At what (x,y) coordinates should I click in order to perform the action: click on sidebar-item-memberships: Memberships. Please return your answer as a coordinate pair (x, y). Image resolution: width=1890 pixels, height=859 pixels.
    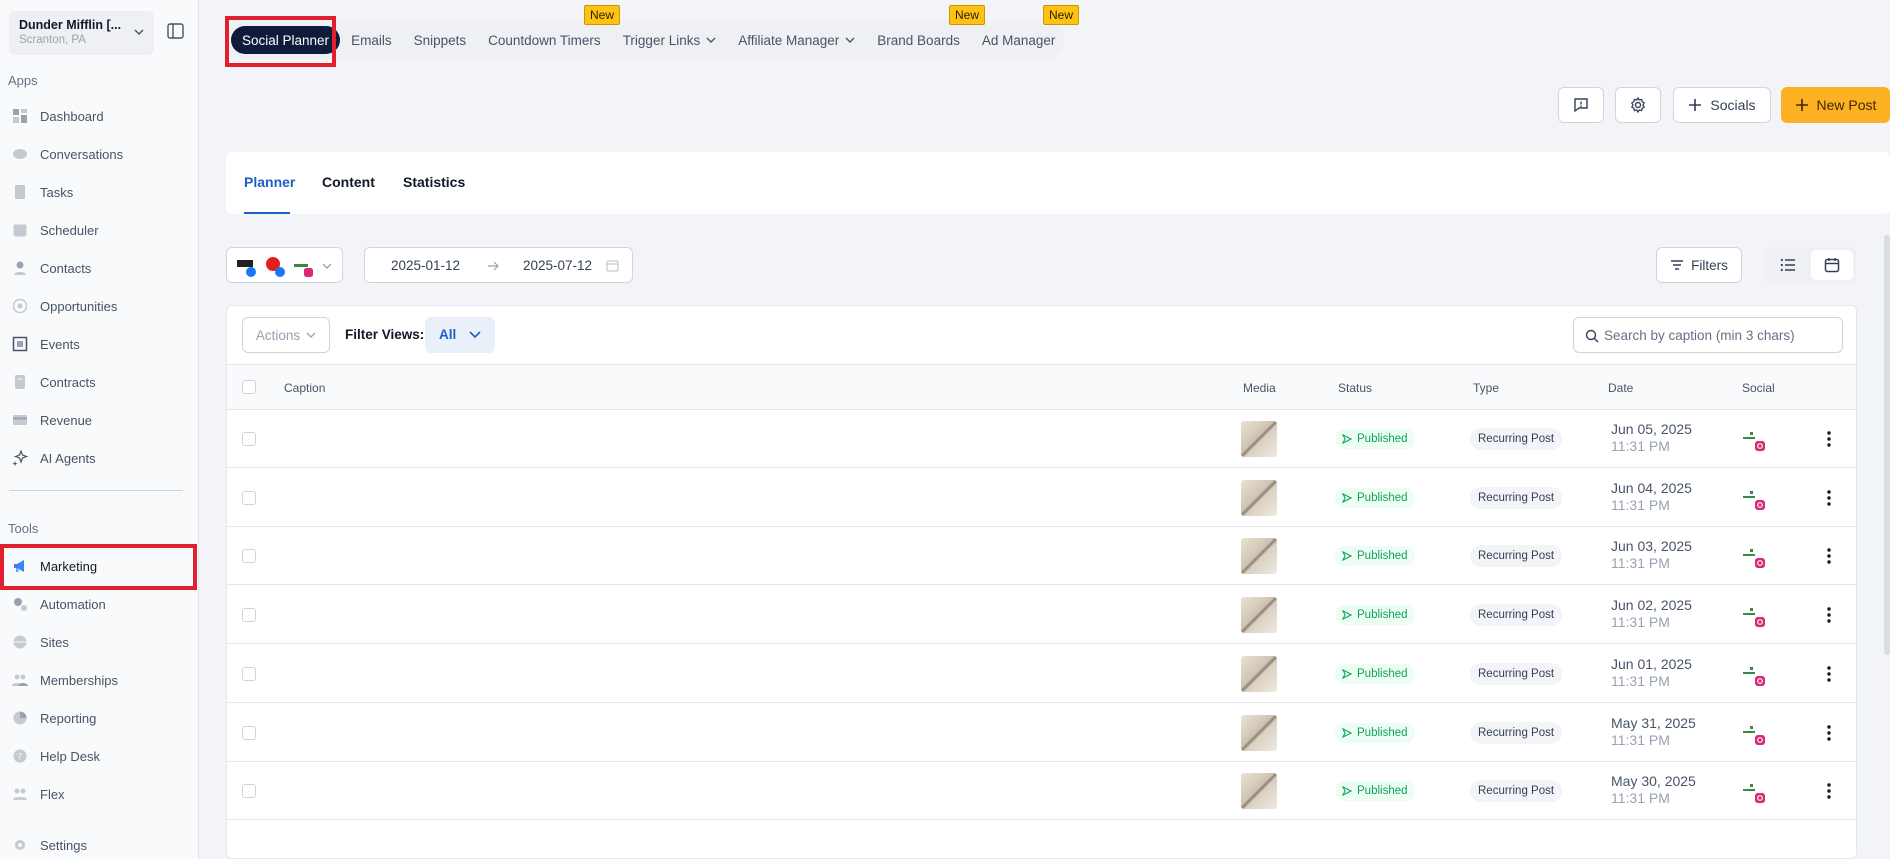
    Looking at the image, I should click on (99, 680).